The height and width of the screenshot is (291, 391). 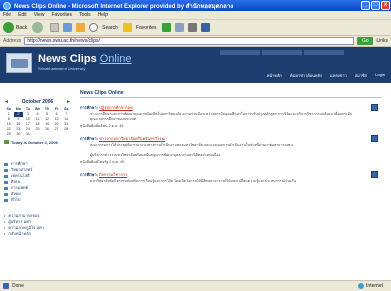 What do you see at coordinates (28, 134) in the screenshot?
I see `calendar-day: 31` at bounding box center [28, 134].